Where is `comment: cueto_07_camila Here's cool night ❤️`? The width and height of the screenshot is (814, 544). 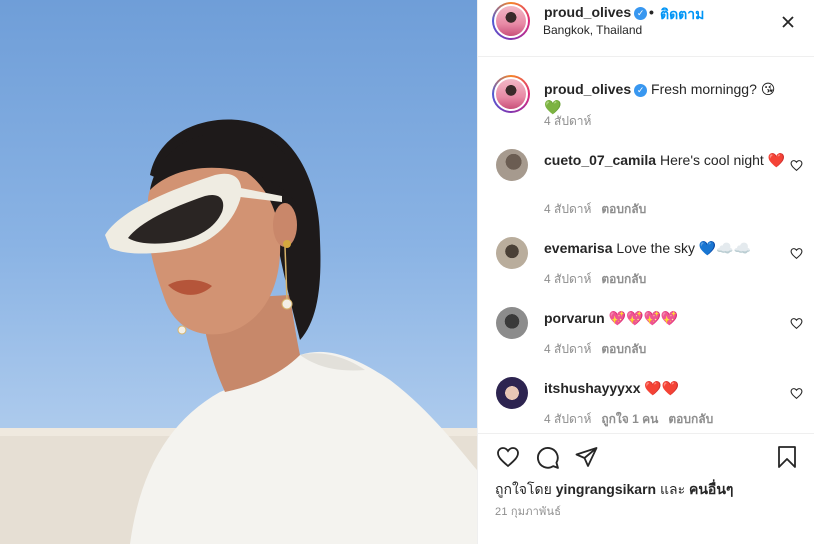
comment: cueto_07_camila Here's cool night ❤️ is located at coordinates (666, 160).